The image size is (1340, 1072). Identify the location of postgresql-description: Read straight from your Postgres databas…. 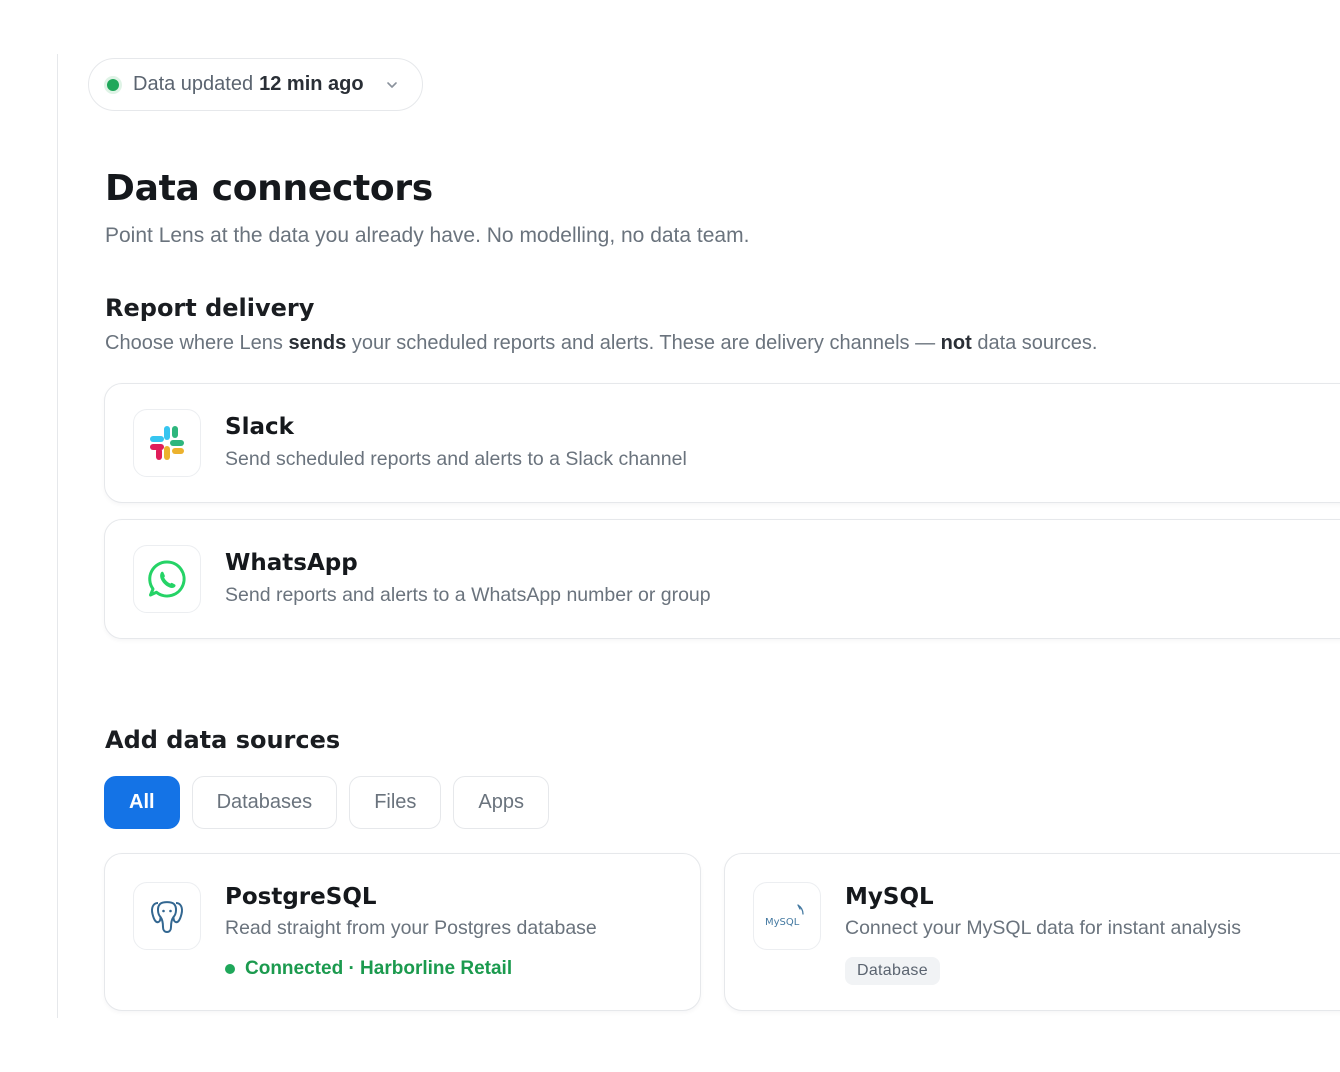
(411, 928).